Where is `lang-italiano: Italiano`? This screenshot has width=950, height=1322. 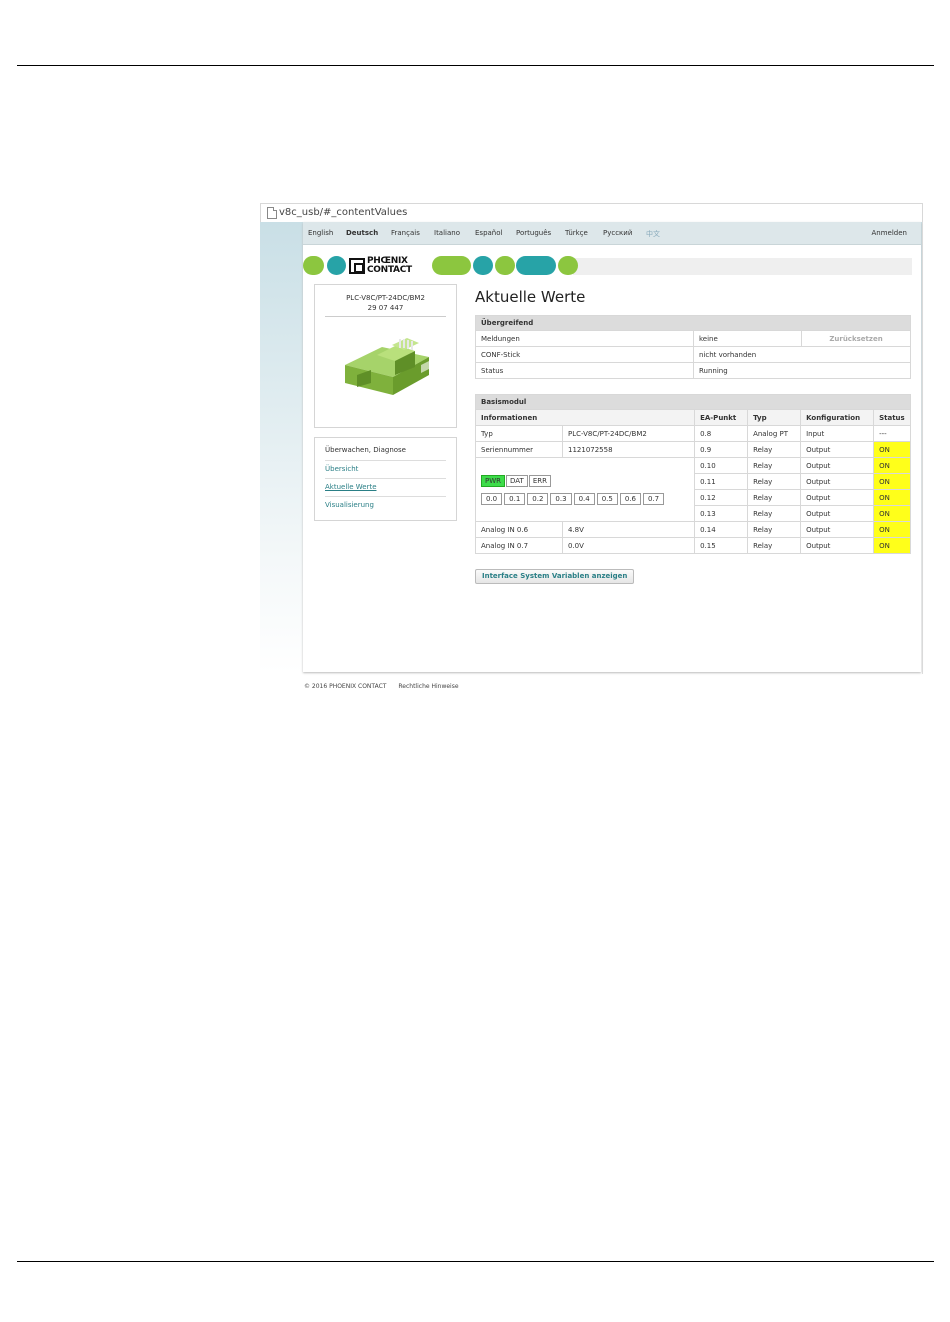
lang-italiano: Italiano is located at coordinates (447, 233).